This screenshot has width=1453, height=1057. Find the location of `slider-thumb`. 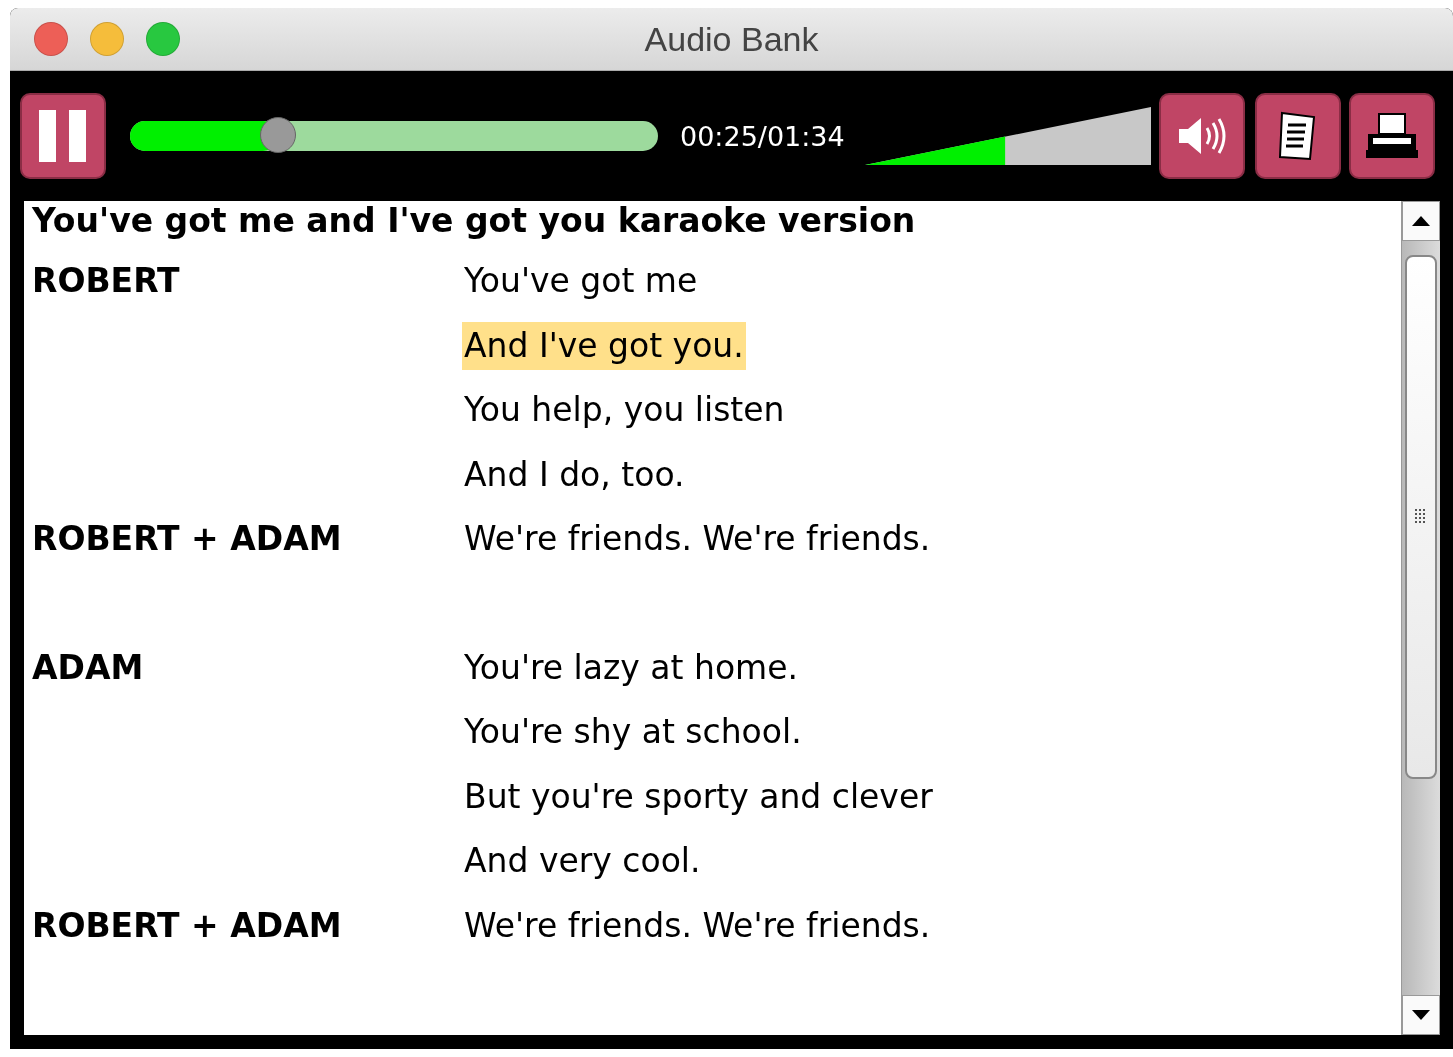

slider-thumb is located at coordinates (277, 135).